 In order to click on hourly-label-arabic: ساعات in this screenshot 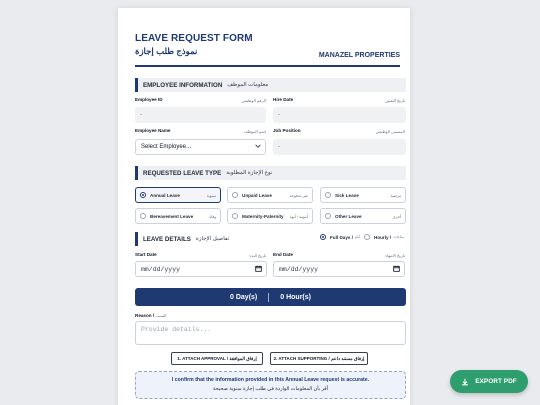, I will do `click(398, 237)`.